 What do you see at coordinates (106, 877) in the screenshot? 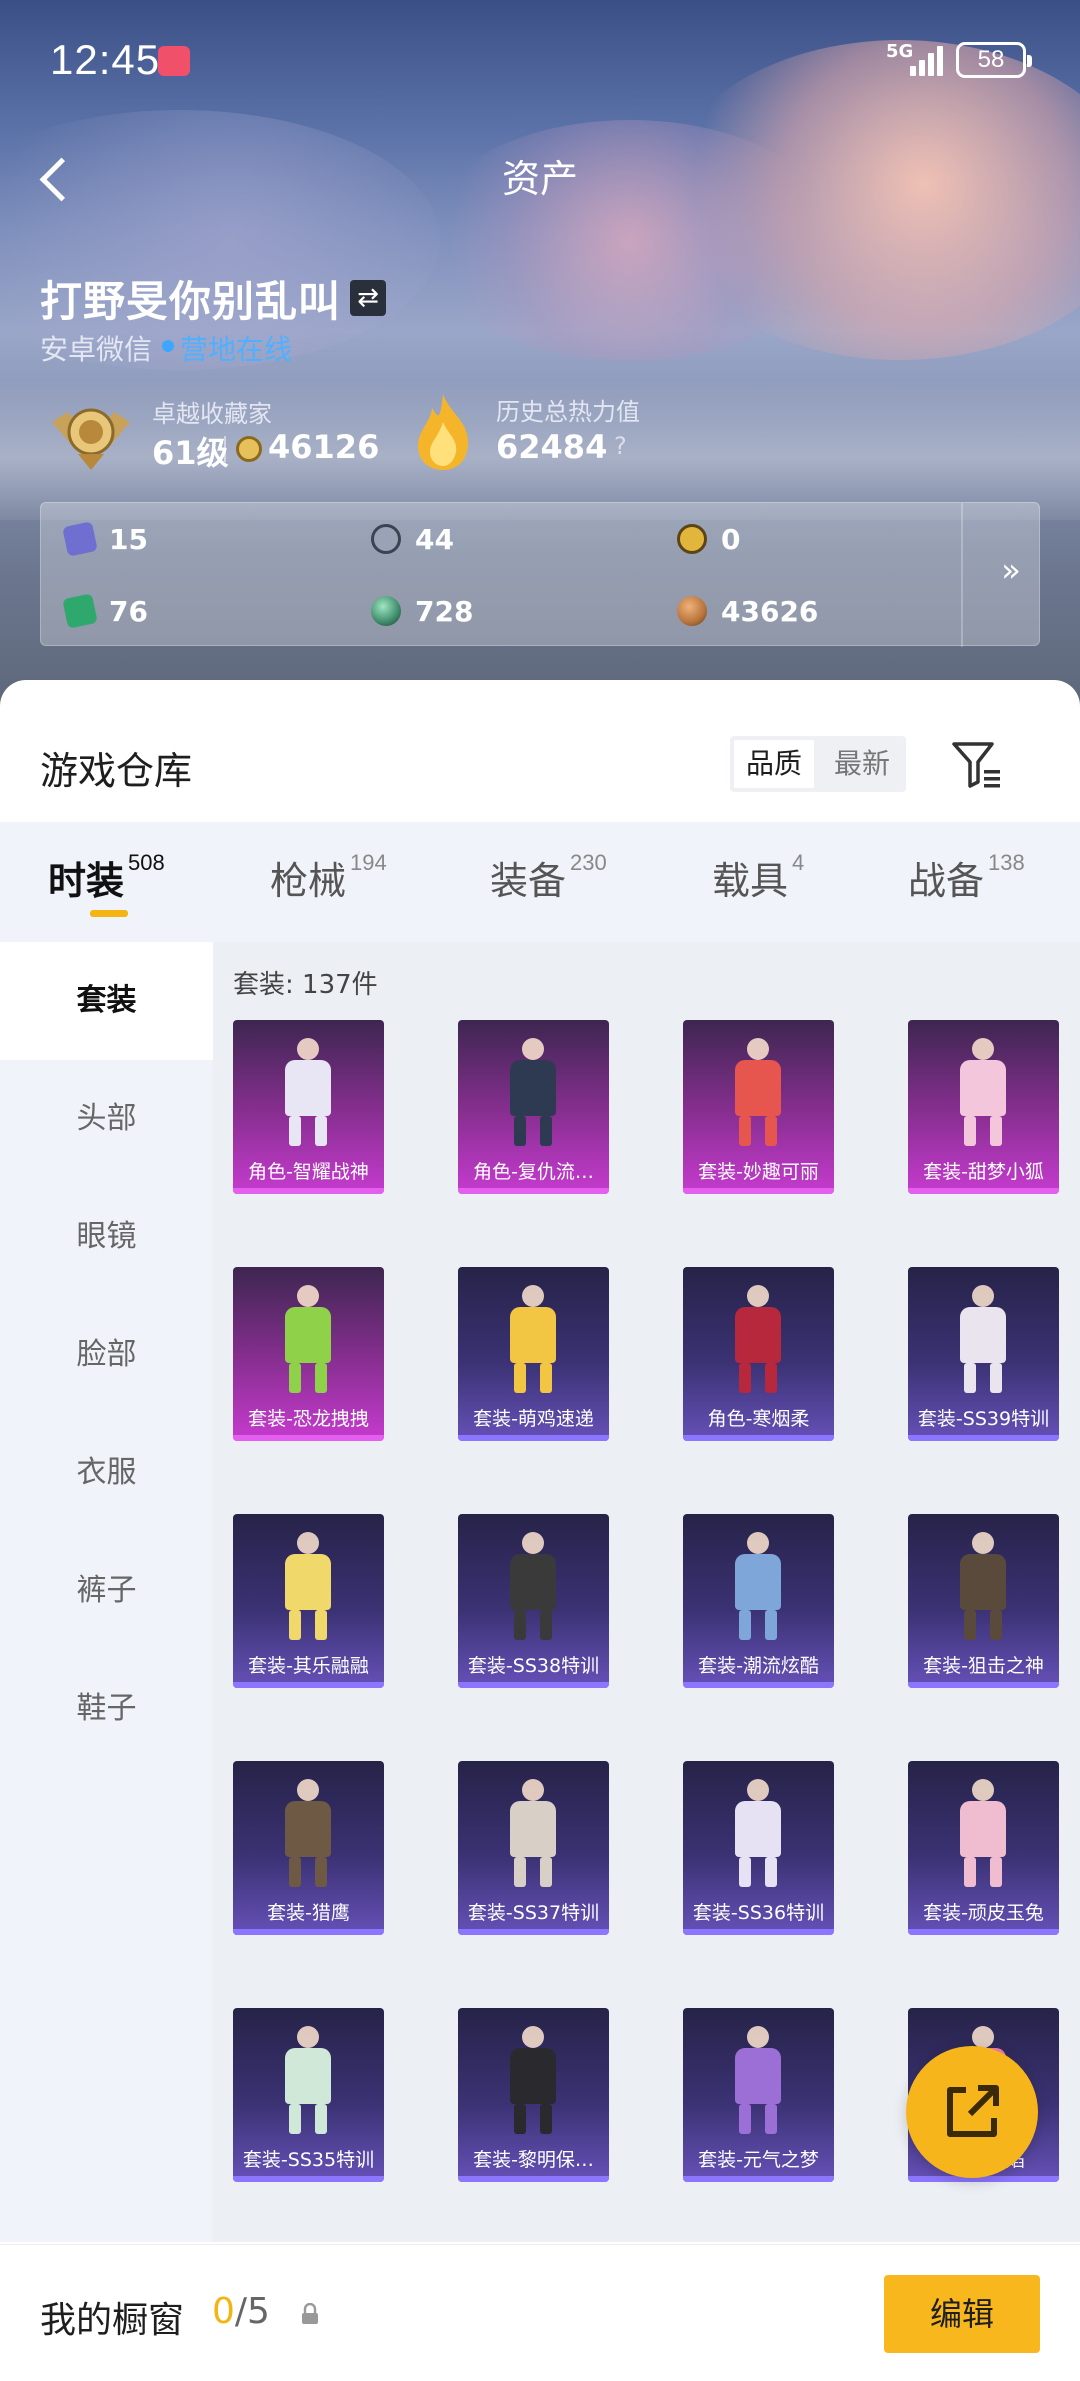
I see `tab-fashion: 时装 508` at bounding box center [106, 877].